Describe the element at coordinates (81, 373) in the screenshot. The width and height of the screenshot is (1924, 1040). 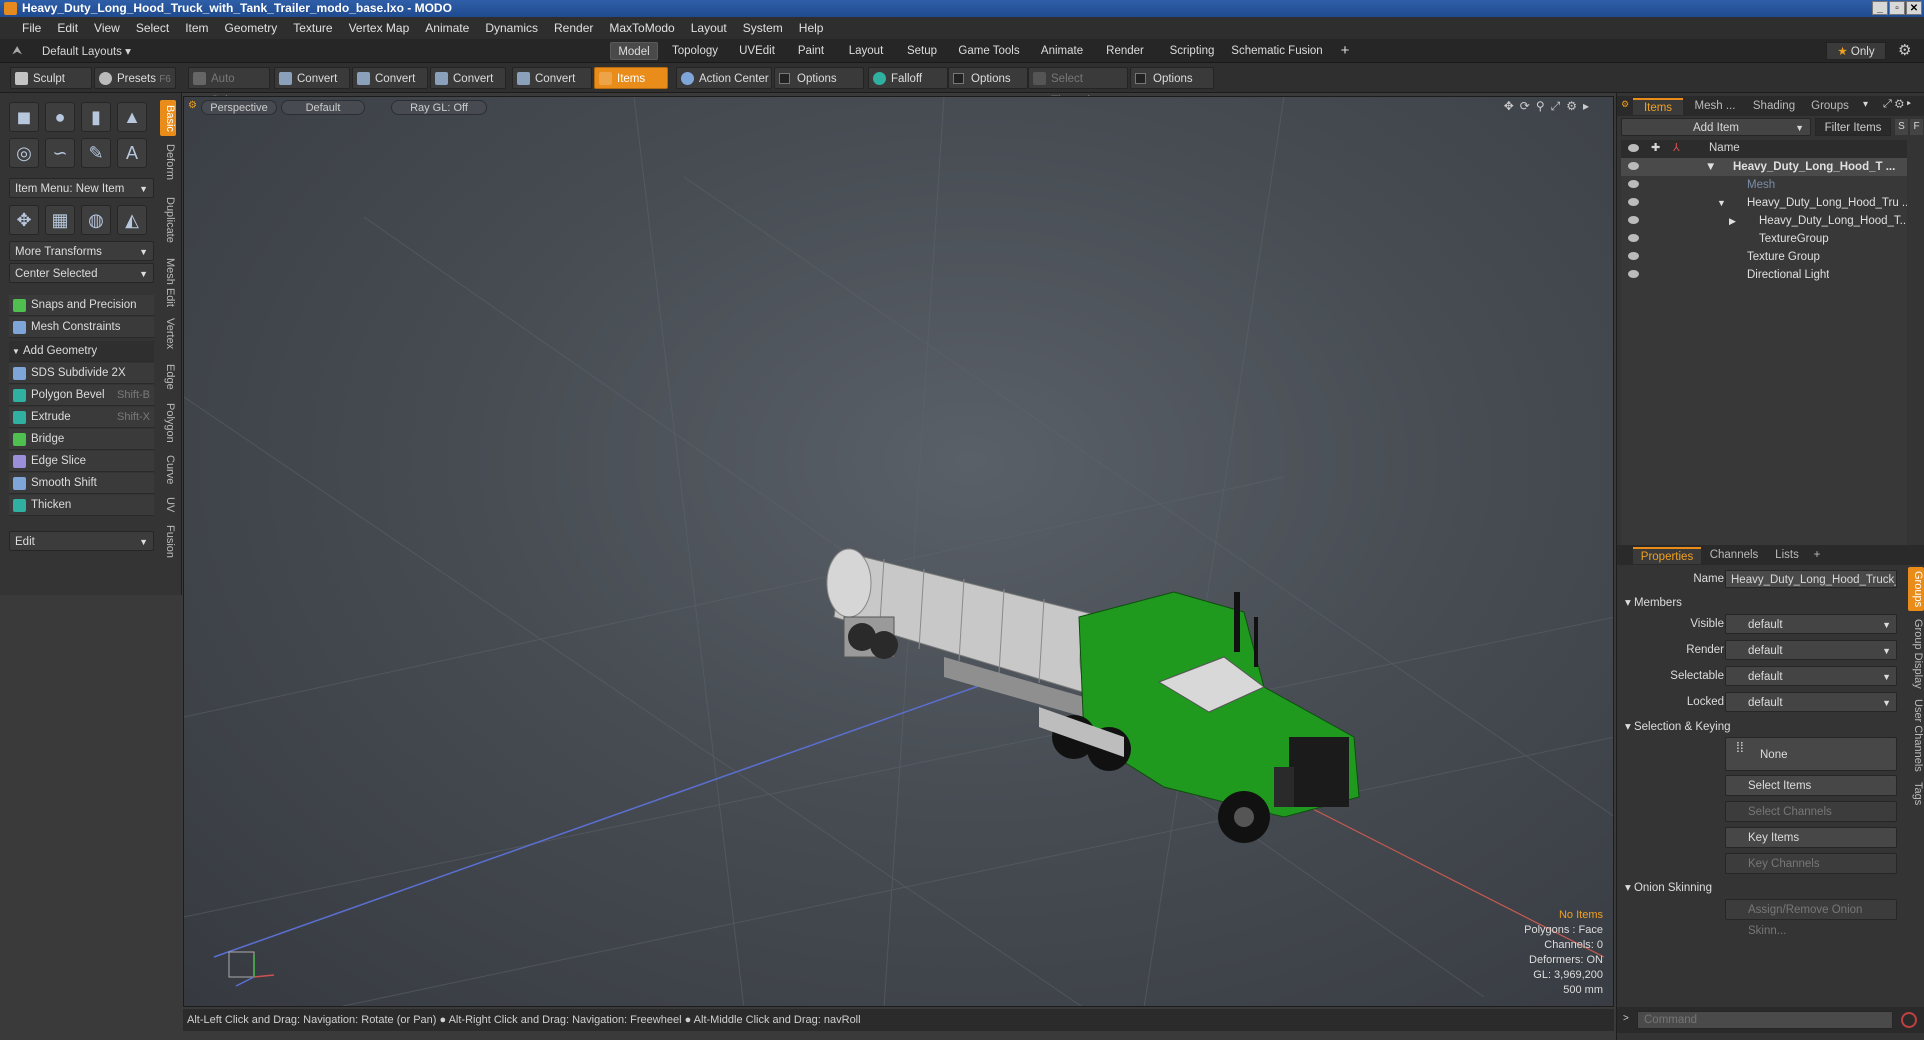
I see `sds-subdivide-button: SDS Subdivide 2X` at that location.